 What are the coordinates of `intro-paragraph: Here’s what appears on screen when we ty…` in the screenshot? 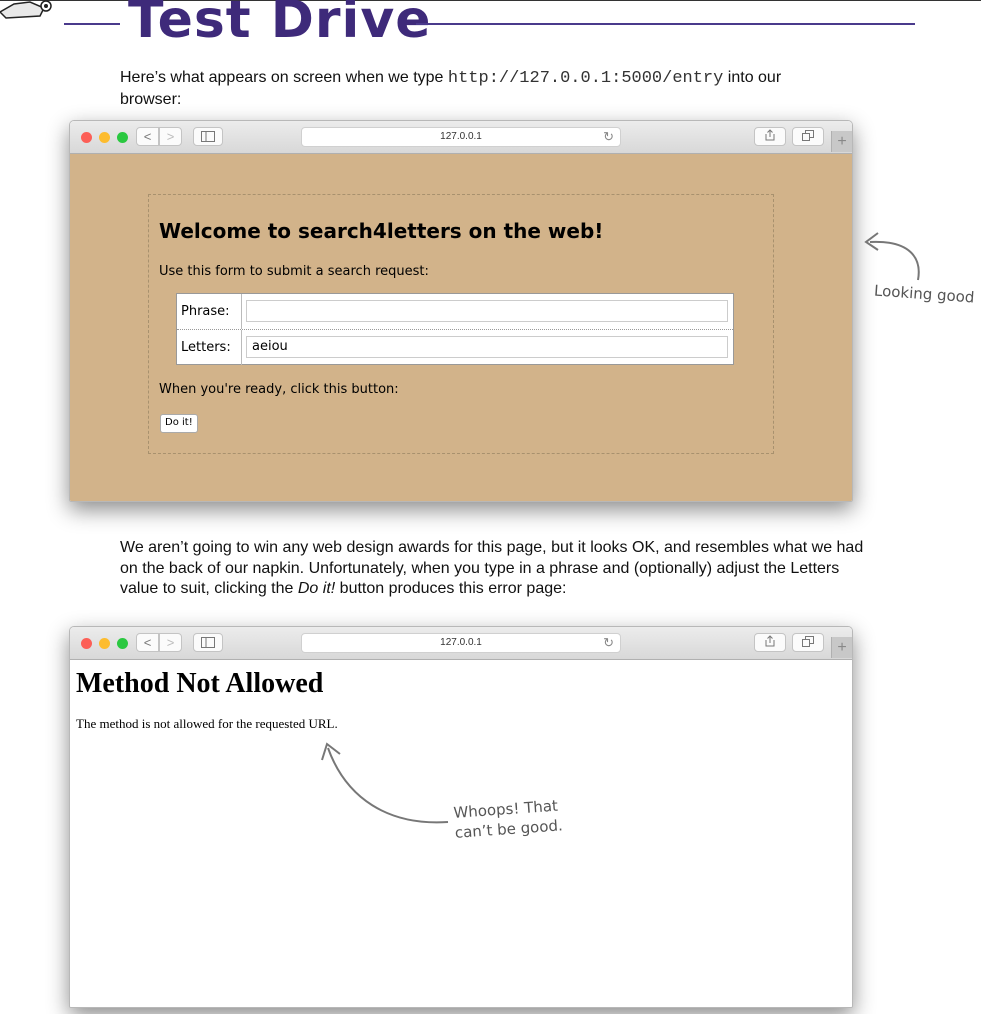 It's located at (480, 89).